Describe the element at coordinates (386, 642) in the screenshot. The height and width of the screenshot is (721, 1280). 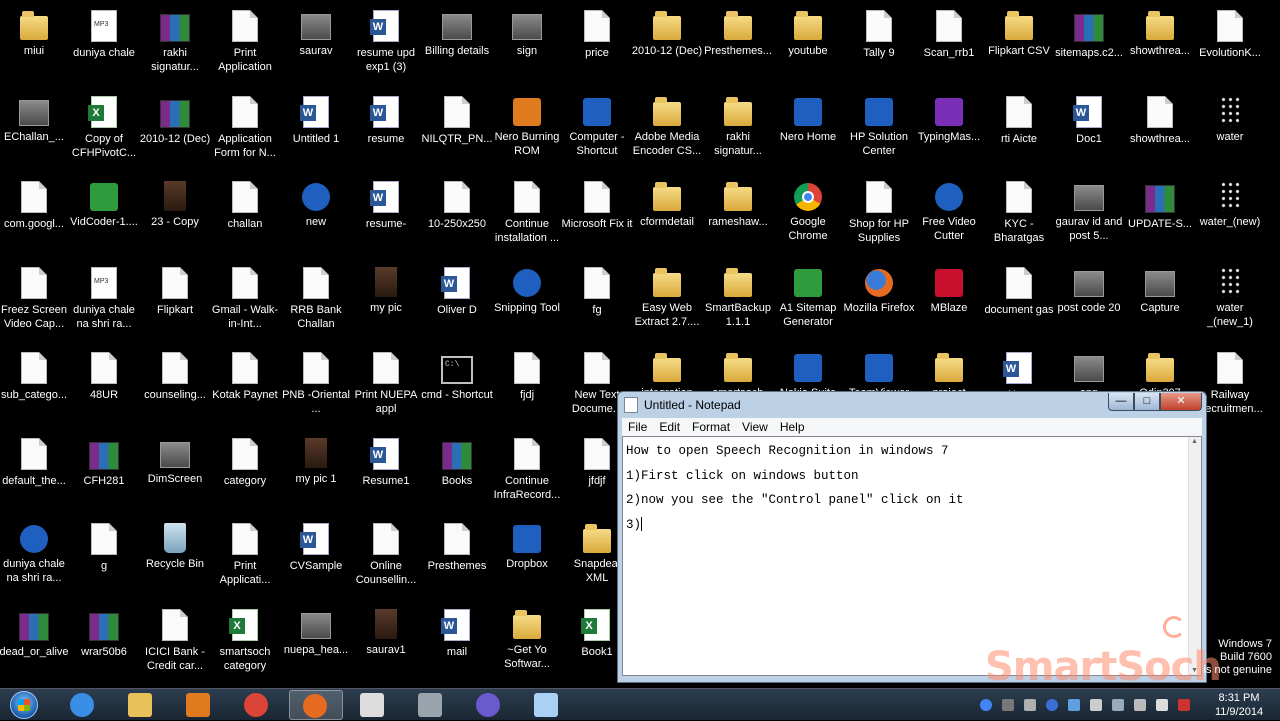
I see `desktop-icon: saurav1` at that location.